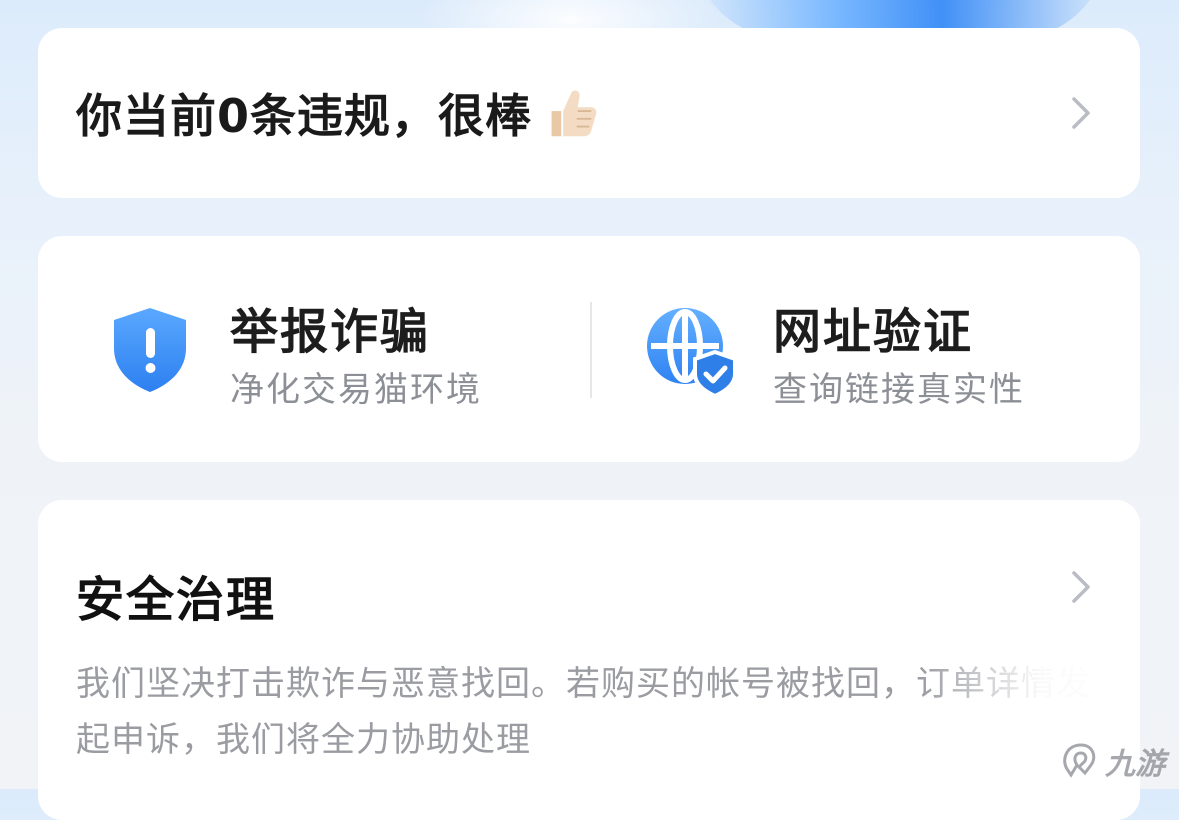 The width and height of the screenshot is (1179, 820). What do you see at coordinates (692, 353) in the screenshot?
I see `globe-shield-check-icon` at bounding box center [692, 353].